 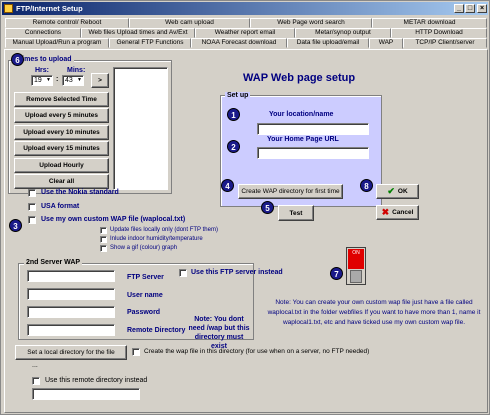 What do you see at coordinates (366, 185) in the screenshot?
I see `badge-8: 8` at bounding box center [366, 185].